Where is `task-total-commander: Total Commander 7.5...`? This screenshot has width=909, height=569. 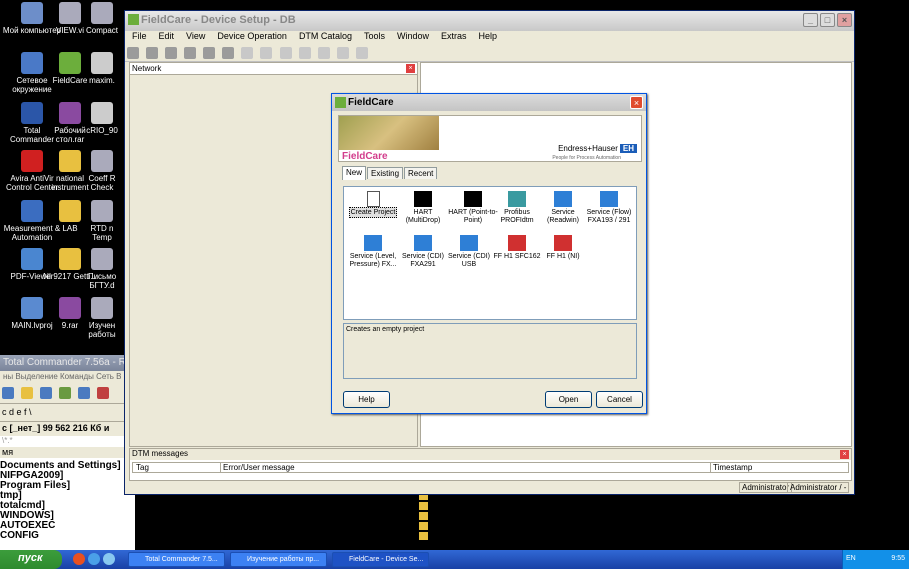 task-total-commander: Total Commander 7.5... is located at coordinates (176, 559).